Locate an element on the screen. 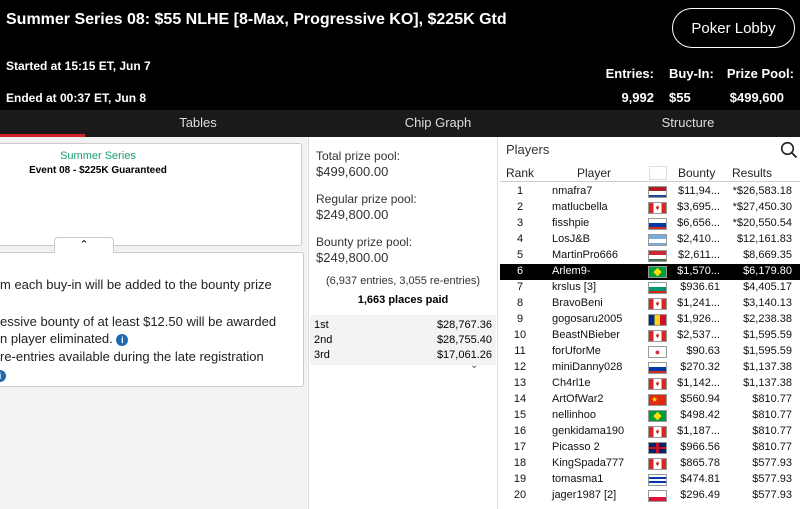 Image resolution: width=800 pixels, height=509 pixels. search-icon is located at coordinates (789, 150).